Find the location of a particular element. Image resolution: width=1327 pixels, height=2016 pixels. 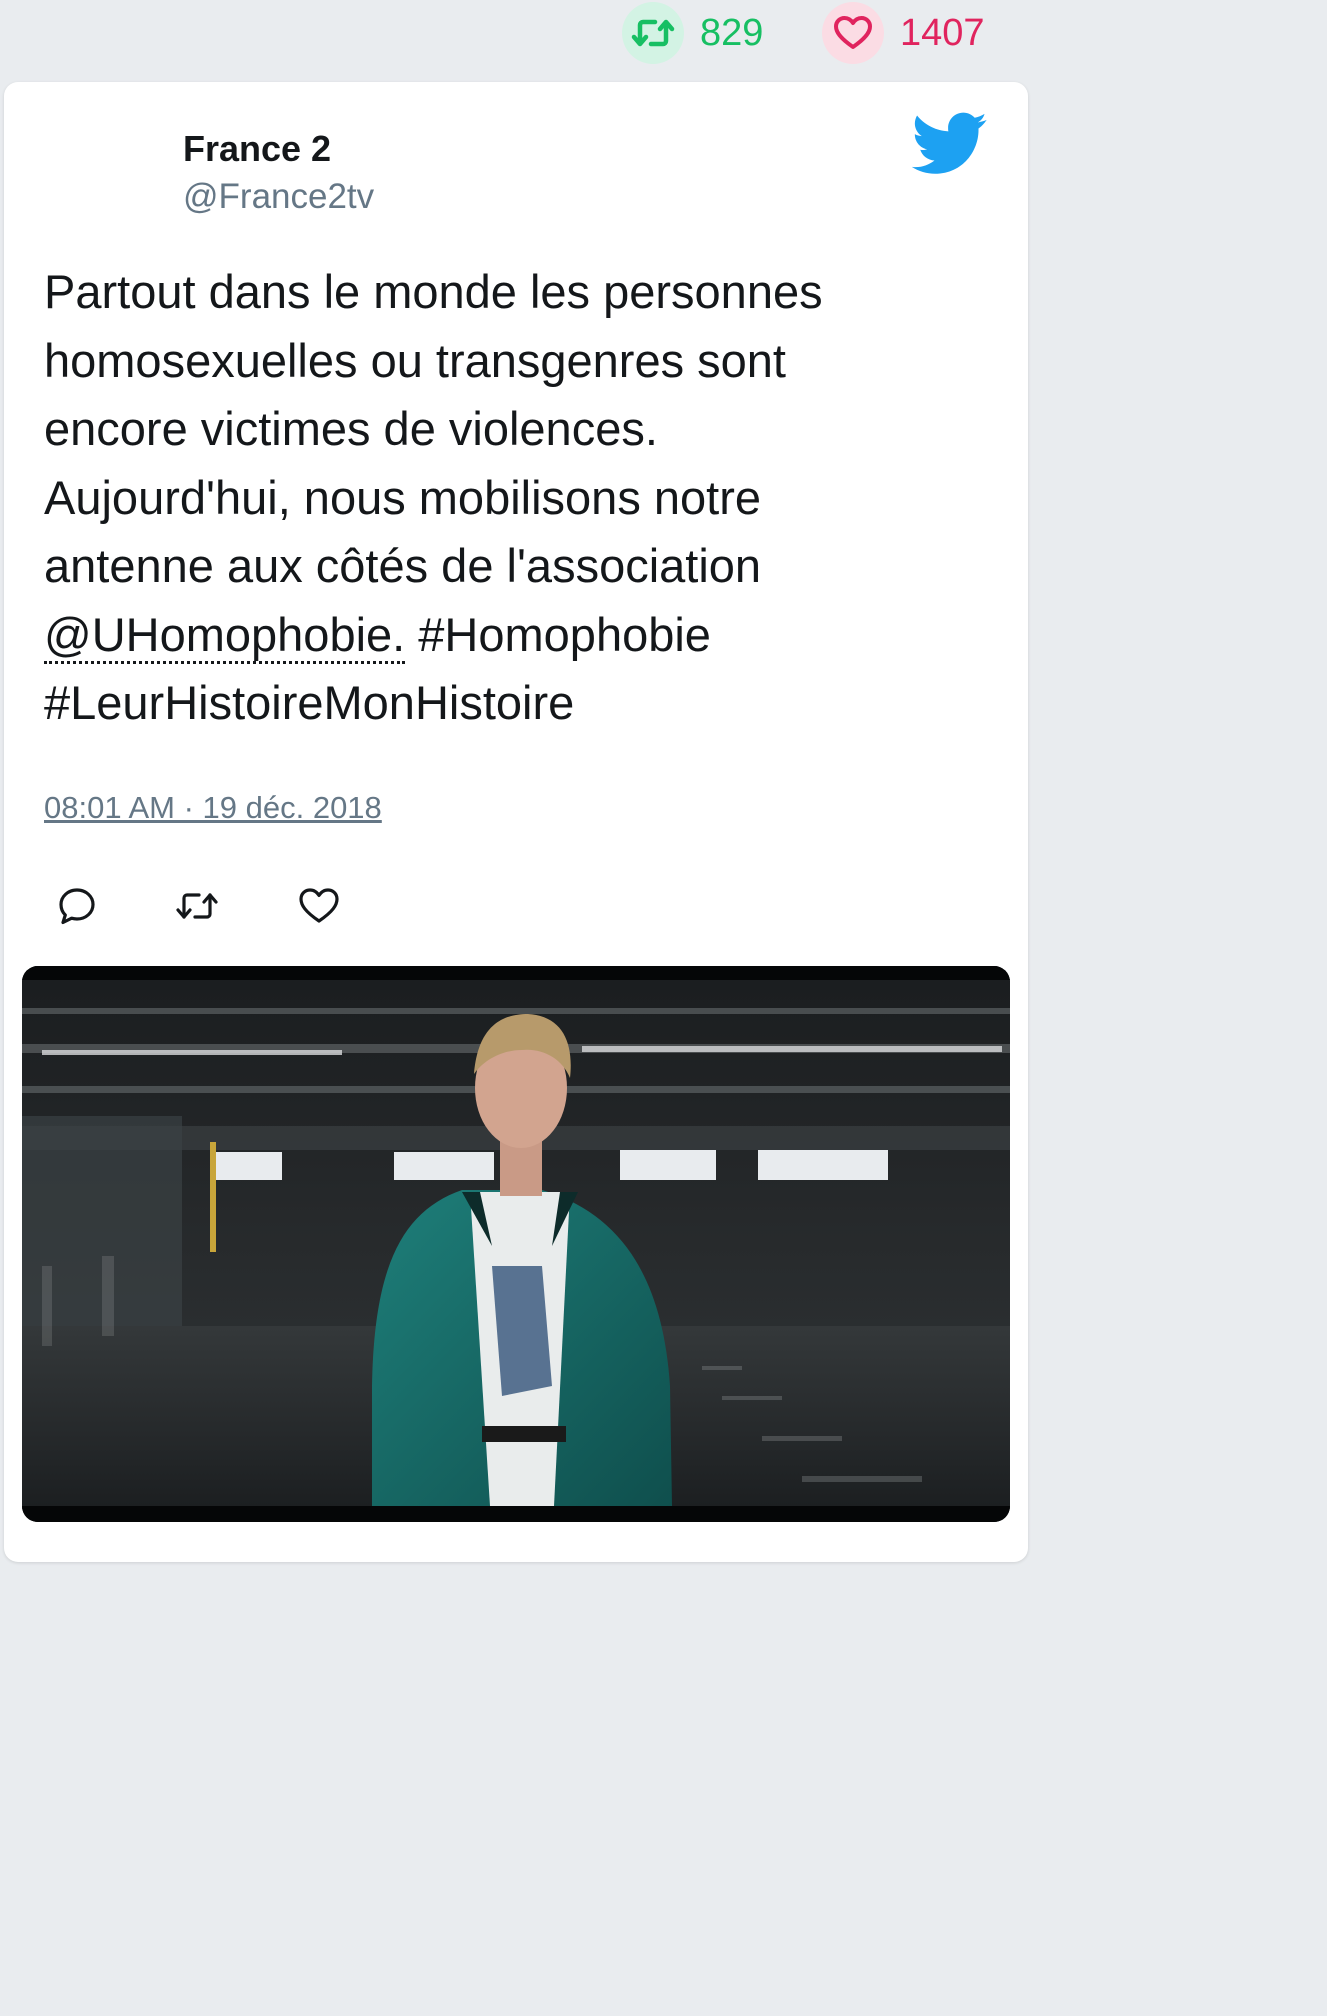

tweet-text-line: antenne aux côtés de l'association is located at coordinates (403, 565).